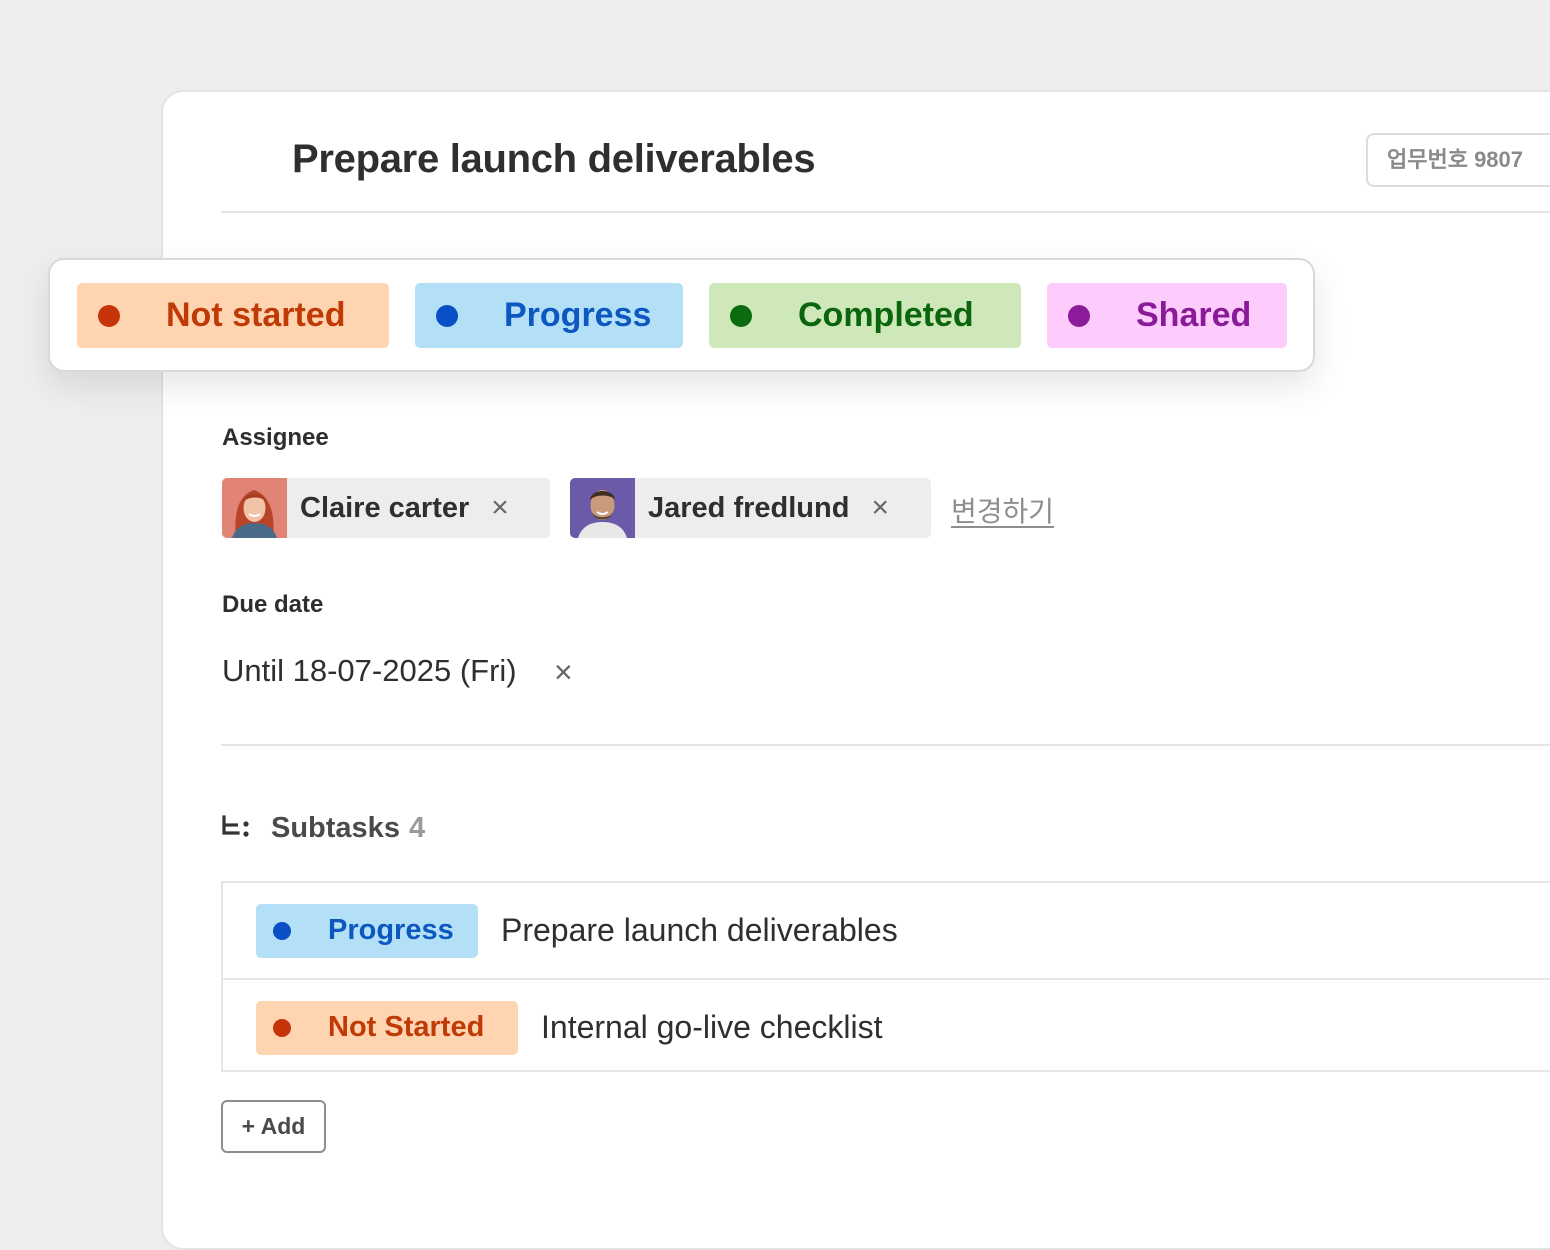 Image resolution: width=1550 pixels, height=1250 pixels. I want to click on due-date-label: Due date, so click(273, 604).